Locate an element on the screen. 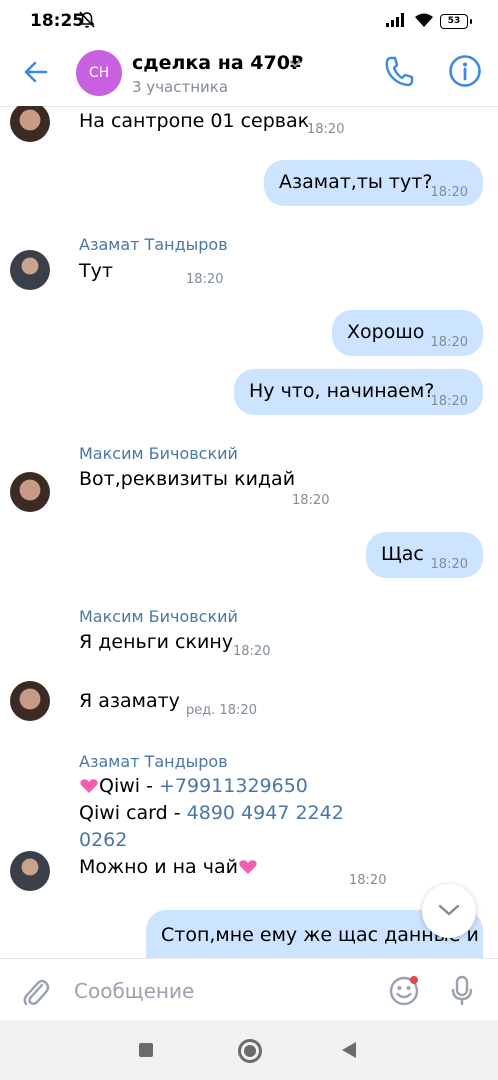 This screenshot has height=1080, width=498. message-text: Можно и на чай is located at coordinates (168, 867).